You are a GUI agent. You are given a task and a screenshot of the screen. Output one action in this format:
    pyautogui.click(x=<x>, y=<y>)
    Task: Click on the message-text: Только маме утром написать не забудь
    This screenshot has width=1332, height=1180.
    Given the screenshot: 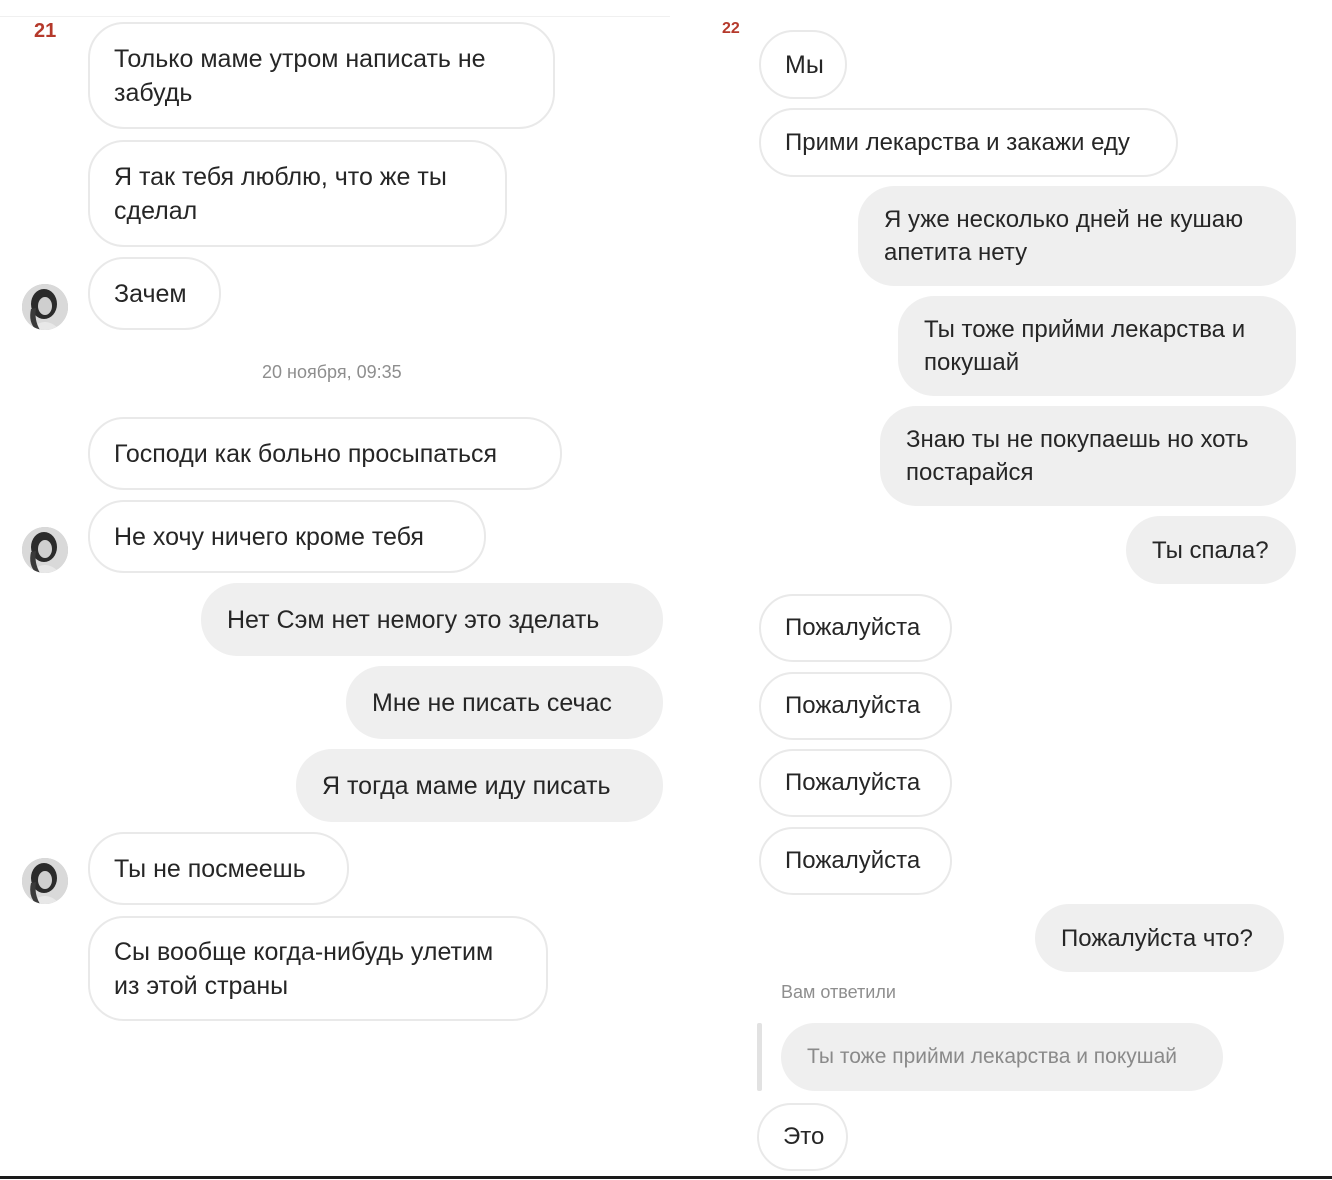 What is the action you would take?
    pyautogui.click(x=300, y=75)
    